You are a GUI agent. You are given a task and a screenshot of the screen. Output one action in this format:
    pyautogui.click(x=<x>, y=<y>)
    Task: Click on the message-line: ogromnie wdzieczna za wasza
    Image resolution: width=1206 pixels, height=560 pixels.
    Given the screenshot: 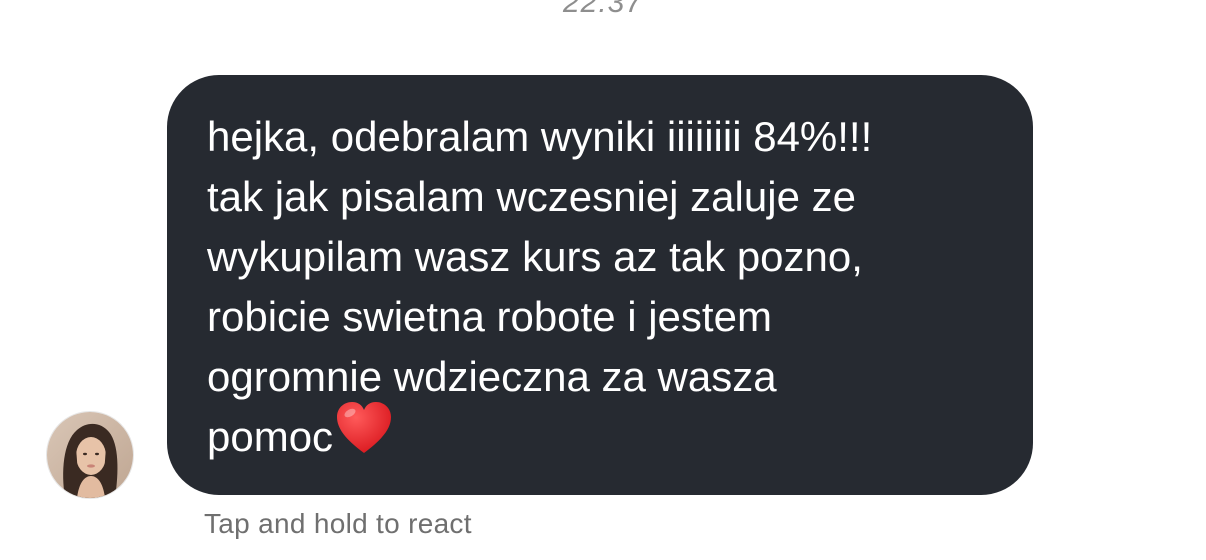 What is the action you would take?
    pyautogui.click(x=492, y=376)
    